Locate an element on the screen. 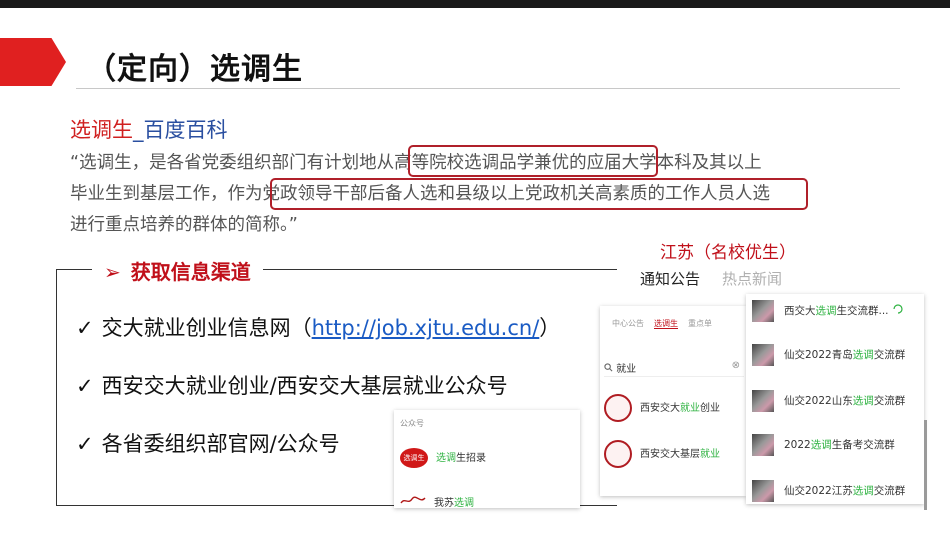 This screenshot has width=950, height=540. tab-notices: 通知公告 is located at coordinates (670, 278).